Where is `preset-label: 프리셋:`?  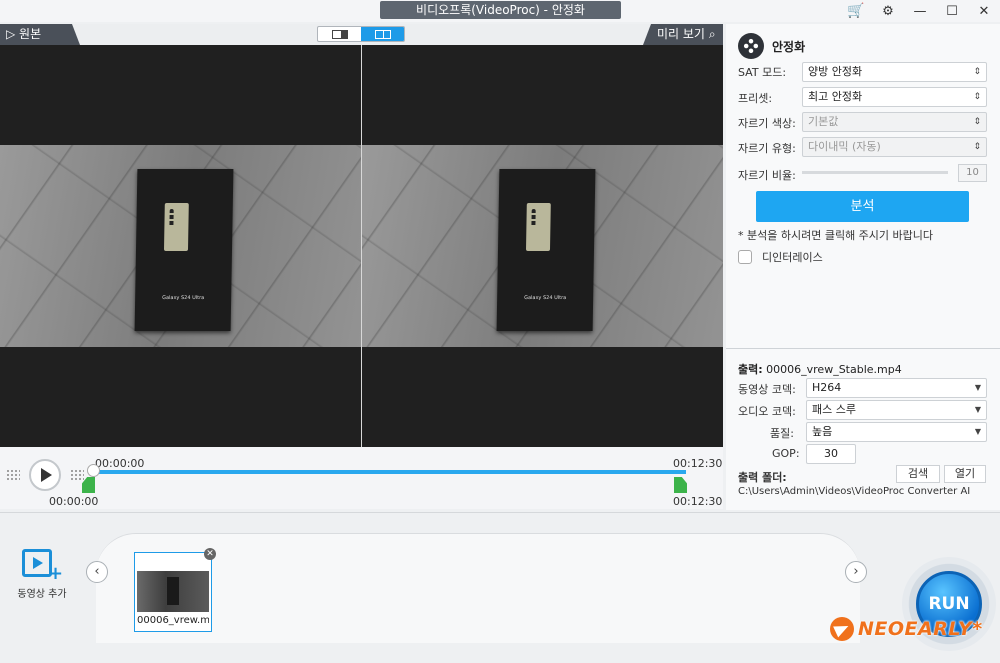
preset-label: 프리셋: is located at coordinates (755, 98).